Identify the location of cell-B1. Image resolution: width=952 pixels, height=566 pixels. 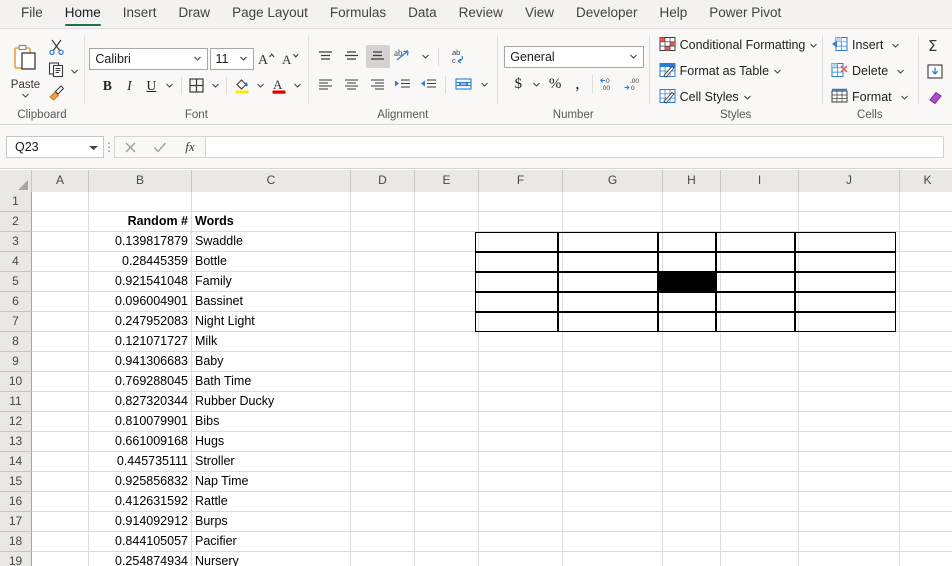
(140, 202).